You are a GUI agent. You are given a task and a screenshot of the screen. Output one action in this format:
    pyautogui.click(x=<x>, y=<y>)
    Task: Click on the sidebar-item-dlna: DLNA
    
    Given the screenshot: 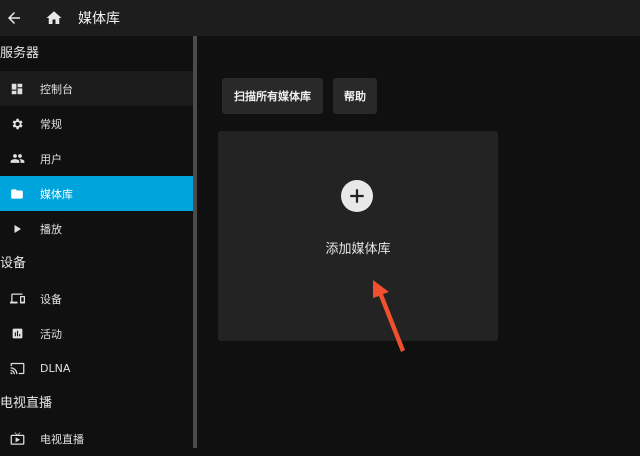 What is the action you would take?
    pyautogui.click(x=96, y=368)
    